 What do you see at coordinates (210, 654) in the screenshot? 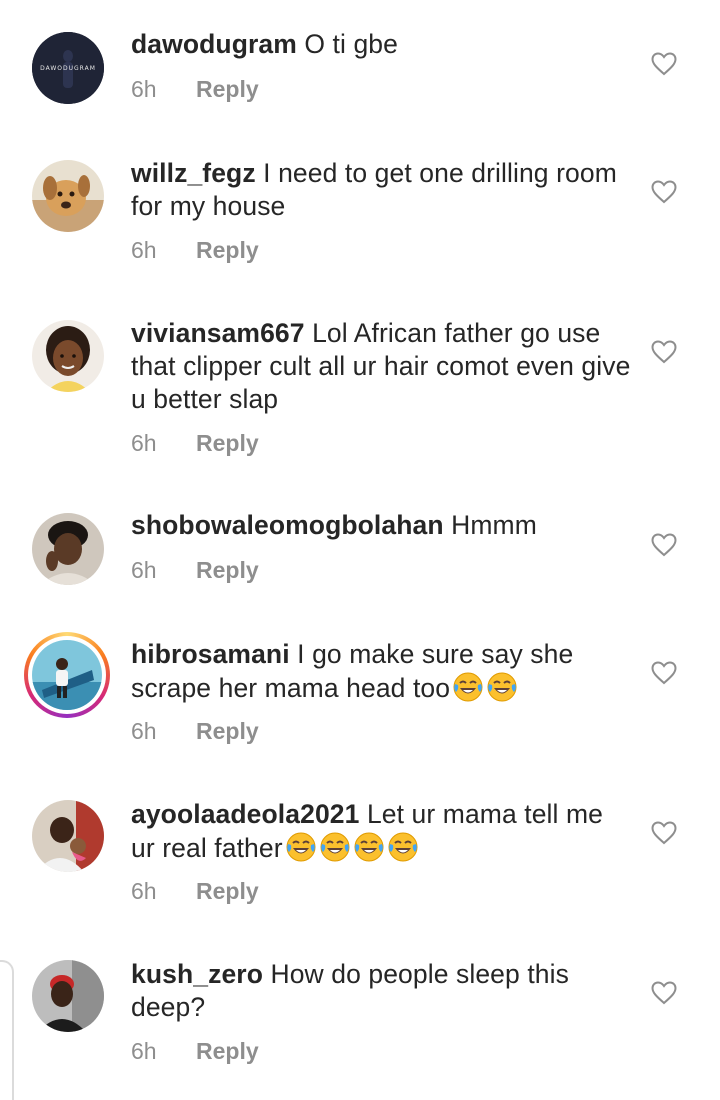
I see `comment-username: hibrosamani` at bounding box center [210, 654].